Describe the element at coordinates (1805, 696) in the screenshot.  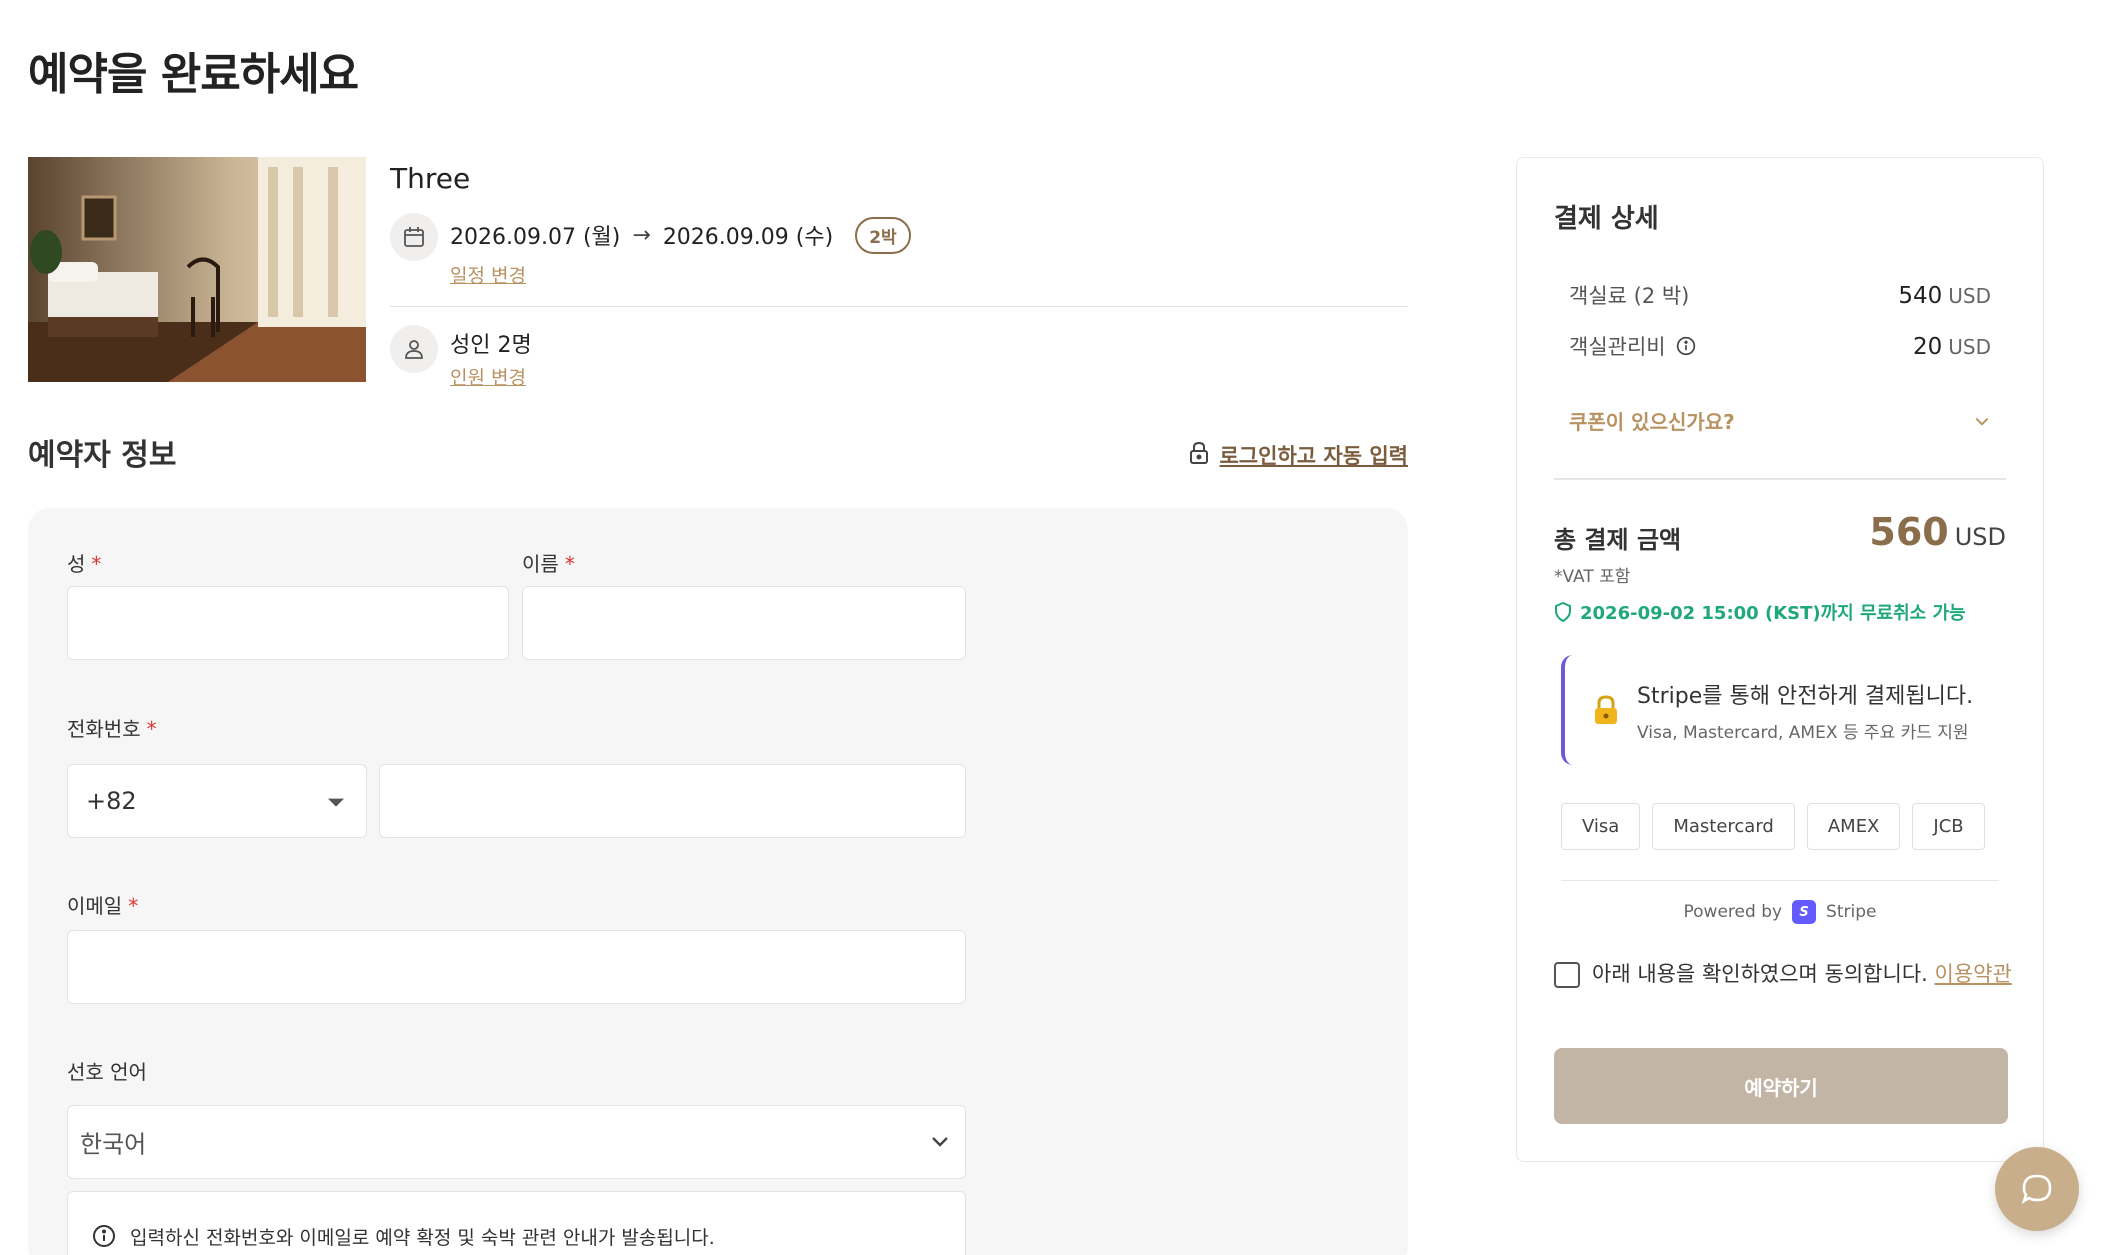
I see `stripe-main-text: Stripe를 통해 안전하게 결제됩니다.` at that location.